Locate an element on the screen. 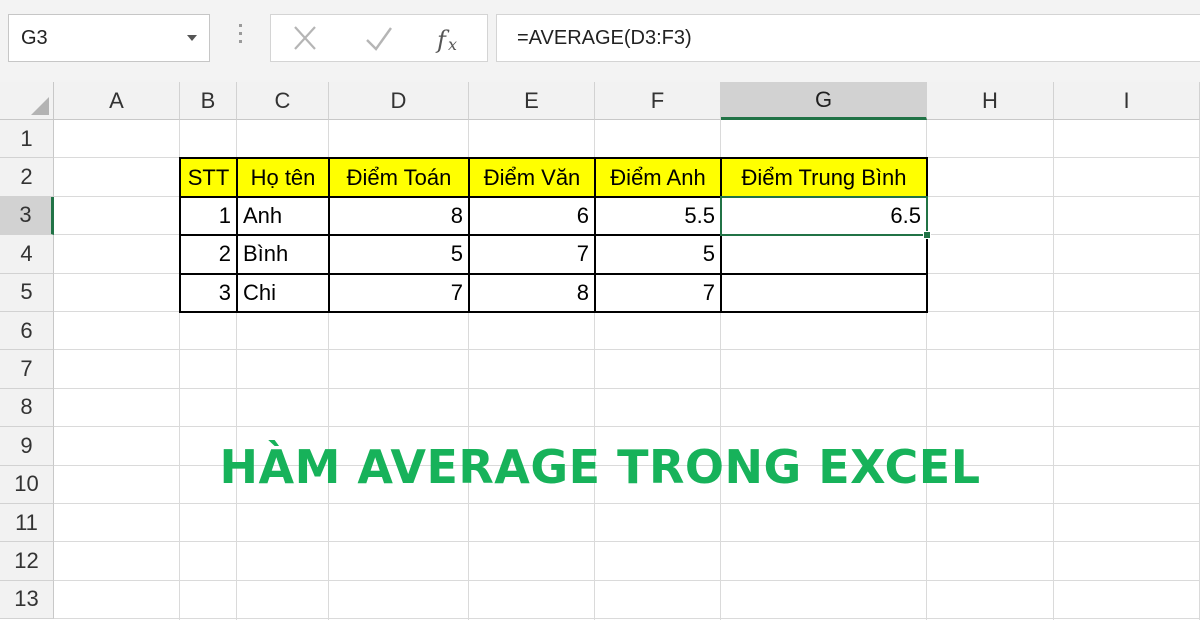 This screenshot has height=620, width=1200. cell-diem-anh: 5.5 is located at coordinates (658, 216).